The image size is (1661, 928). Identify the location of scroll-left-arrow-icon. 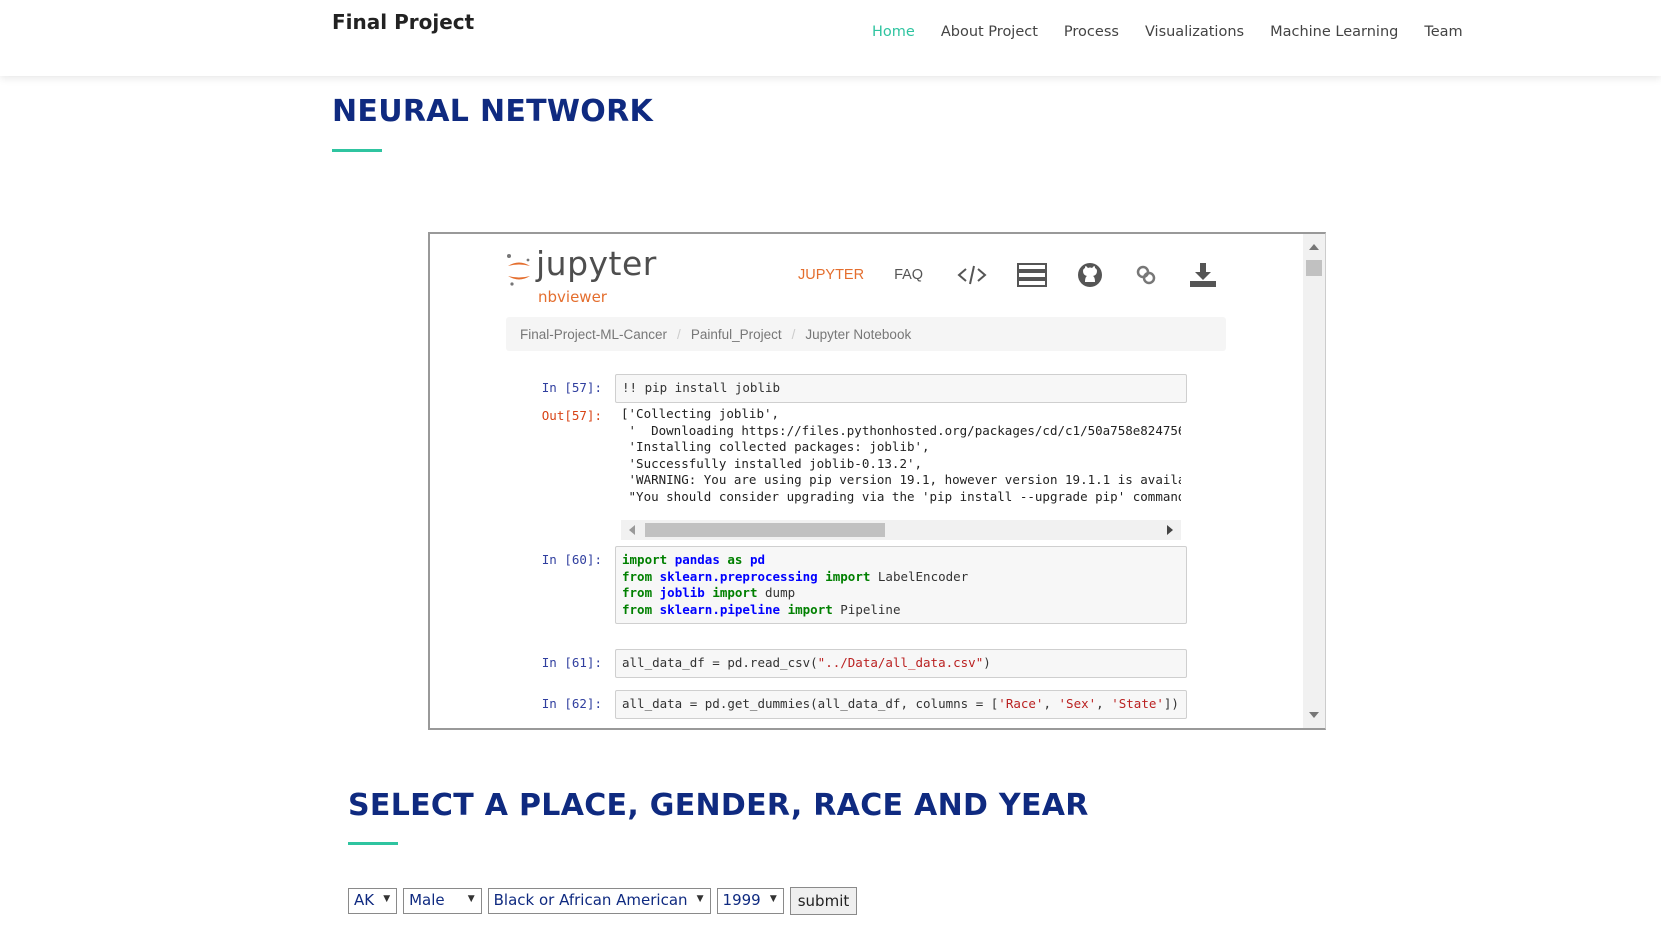
(632, 530).